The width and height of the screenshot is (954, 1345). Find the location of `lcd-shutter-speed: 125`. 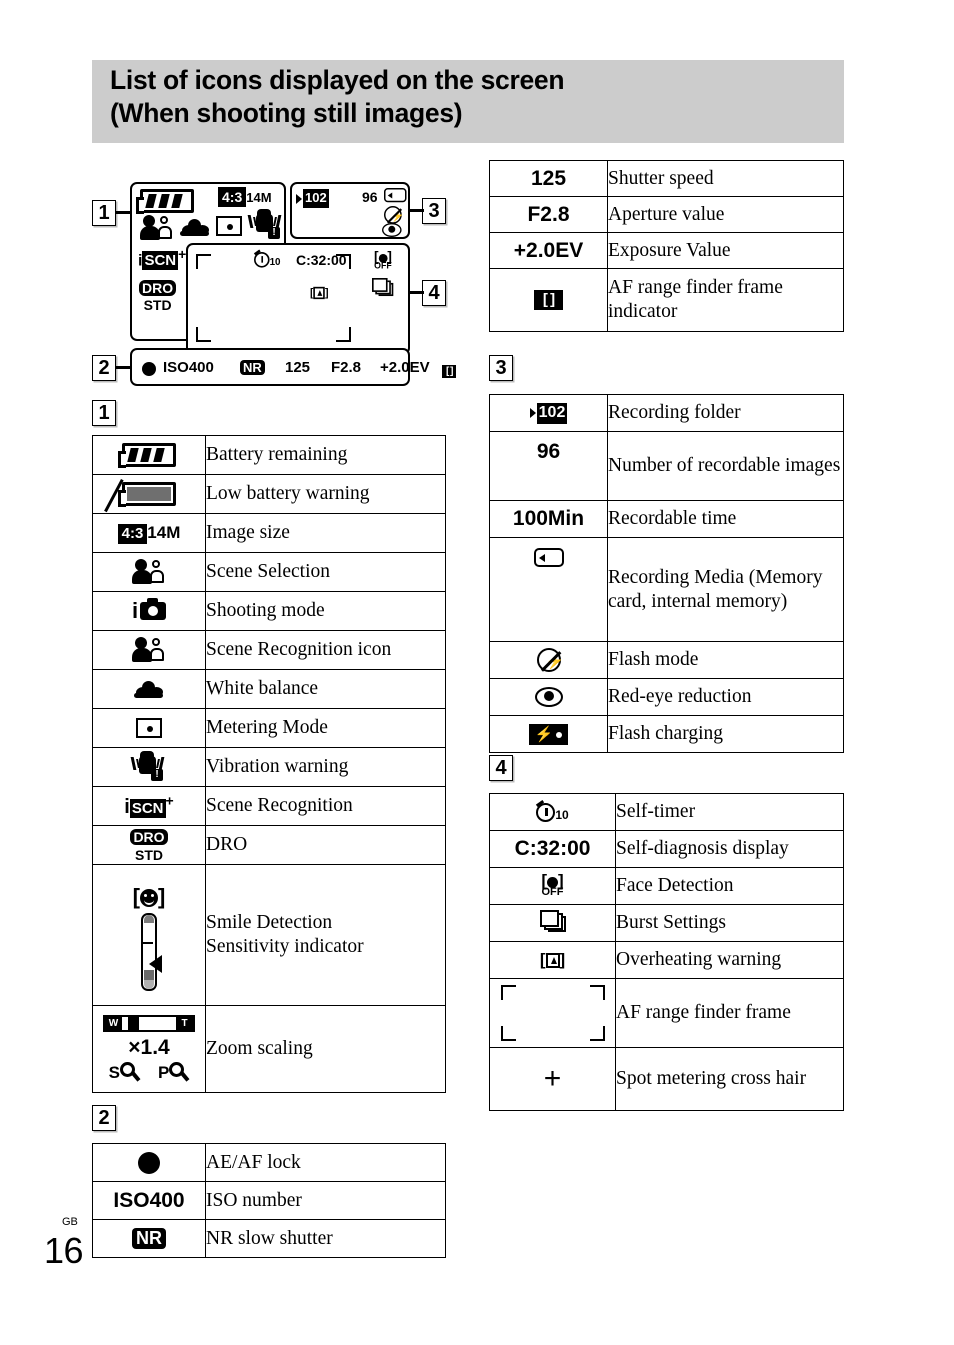

lcd-shutter-speed: 125 is located at coordinates (298, 367).